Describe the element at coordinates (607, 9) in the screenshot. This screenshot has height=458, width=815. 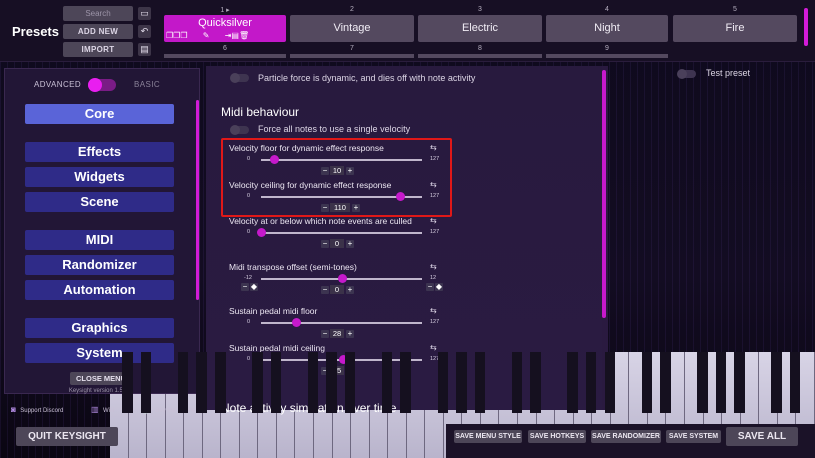
I see `preset-slot-number: 4` at that location.